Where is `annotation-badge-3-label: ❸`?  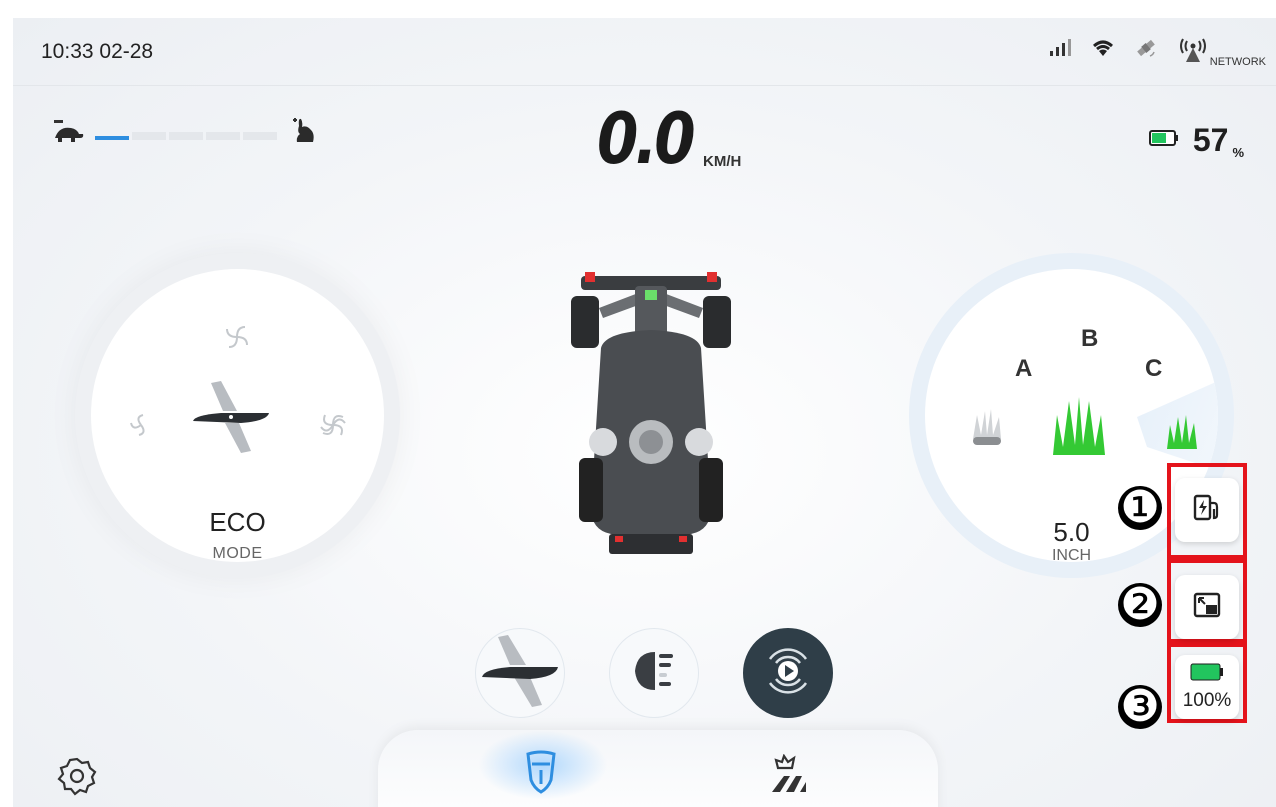
annotation-badge-3-label: ❸ is located at coordinates (1140, 706).